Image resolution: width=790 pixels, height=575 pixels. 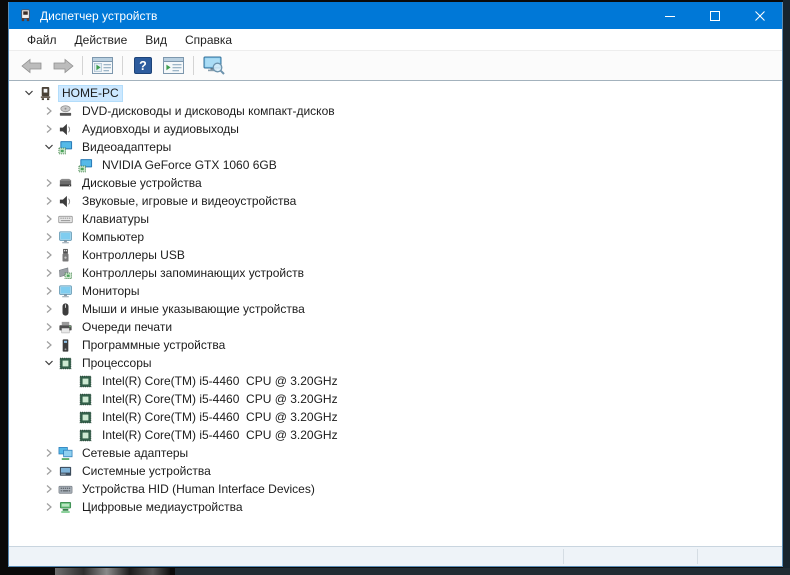 I want to click on minimize-button, so click(x=669, y=15).